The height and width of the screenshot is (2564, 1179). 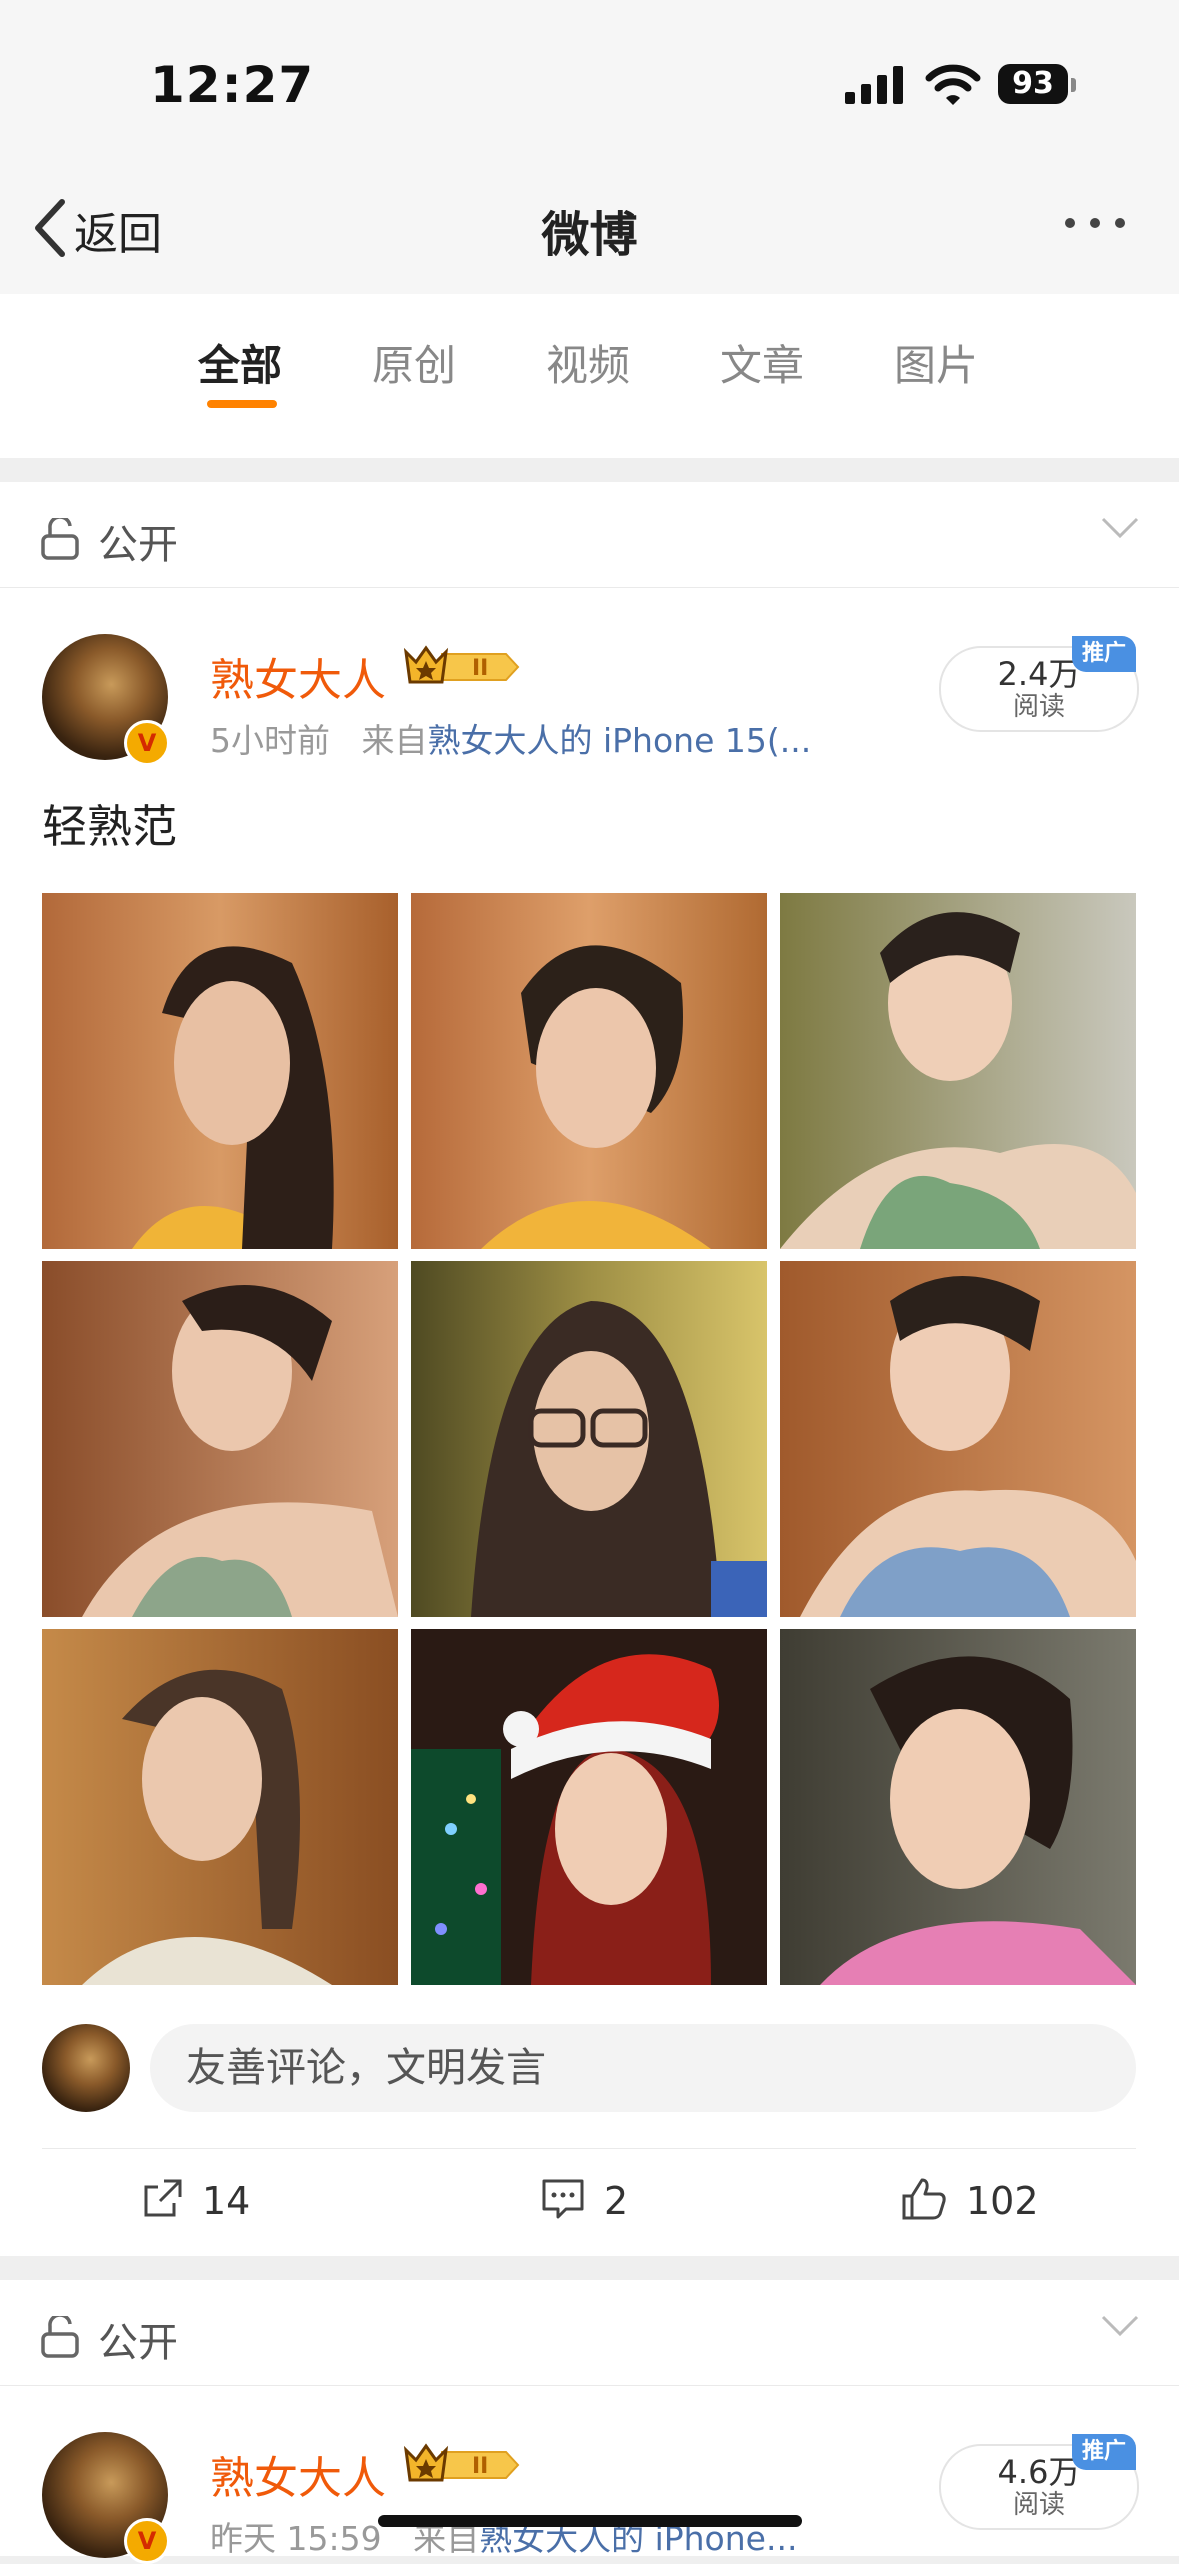 What do you see at coordinates (589, 2148) in the screenshot?
I see `divider` at bounding box center [589, 2148].